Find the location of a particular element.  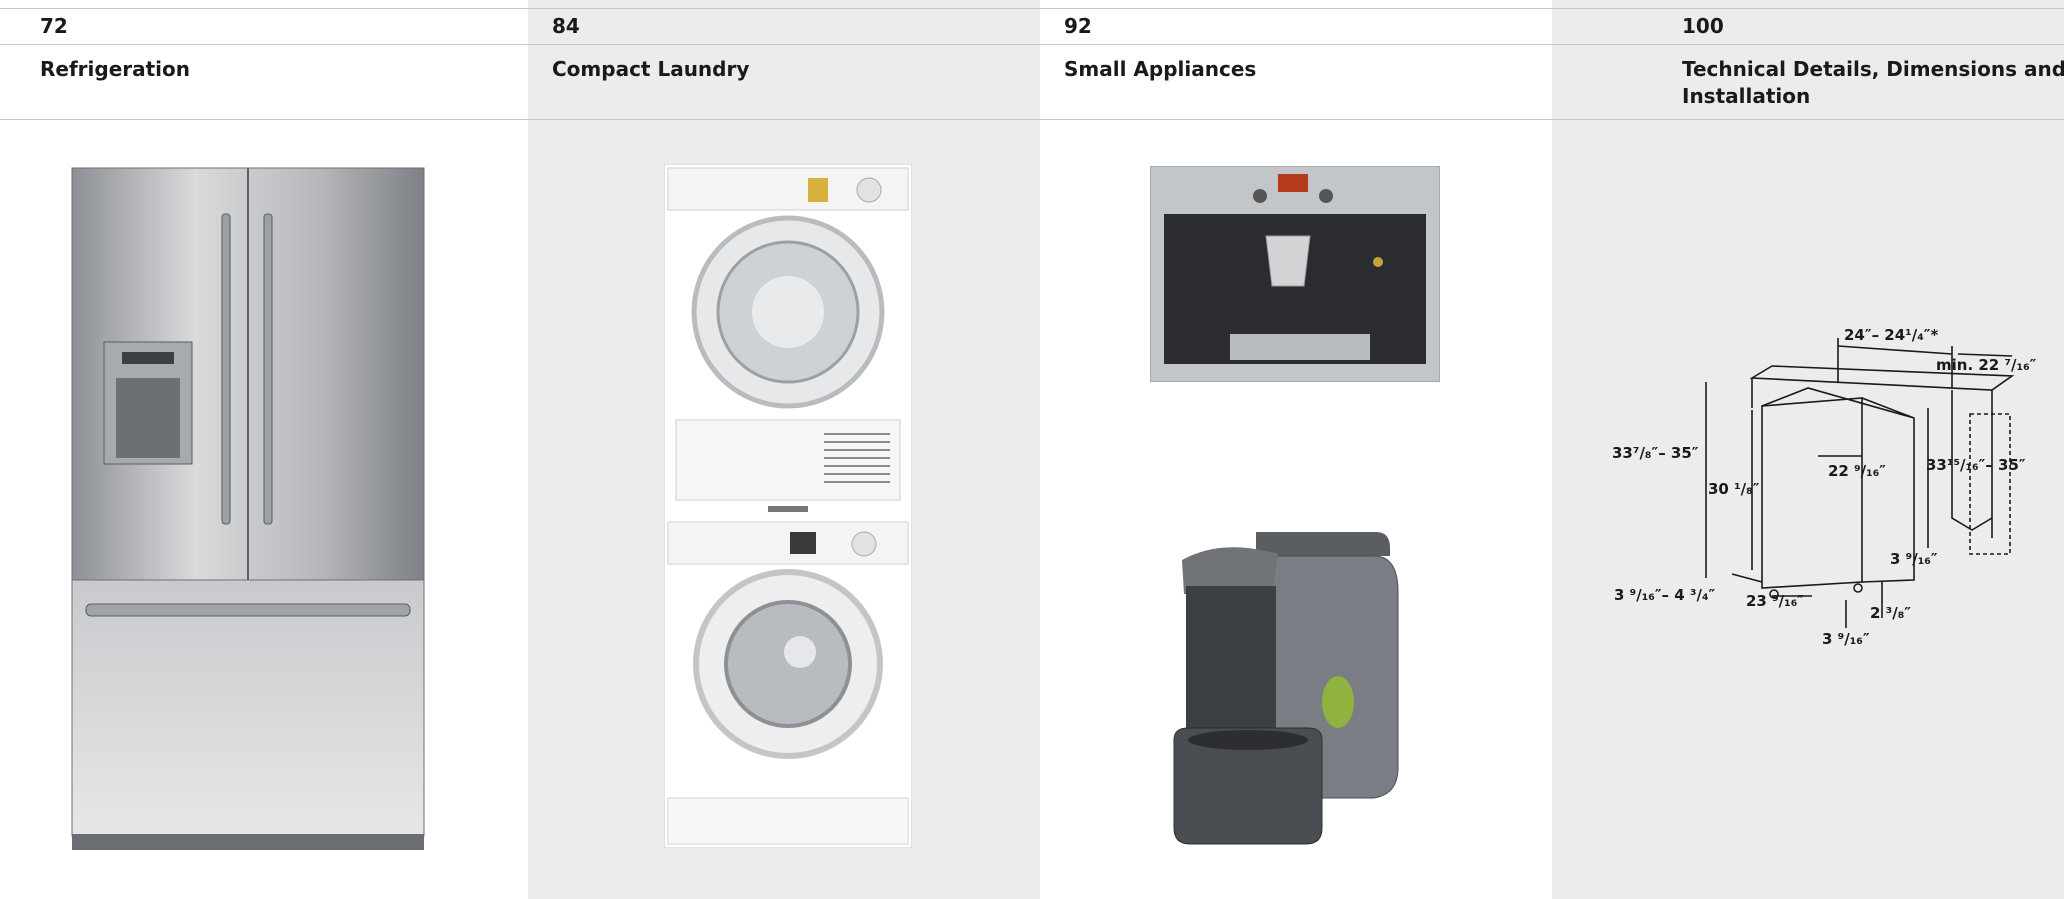

single-serve-brewer-image is located at coordinates (1286, 688).